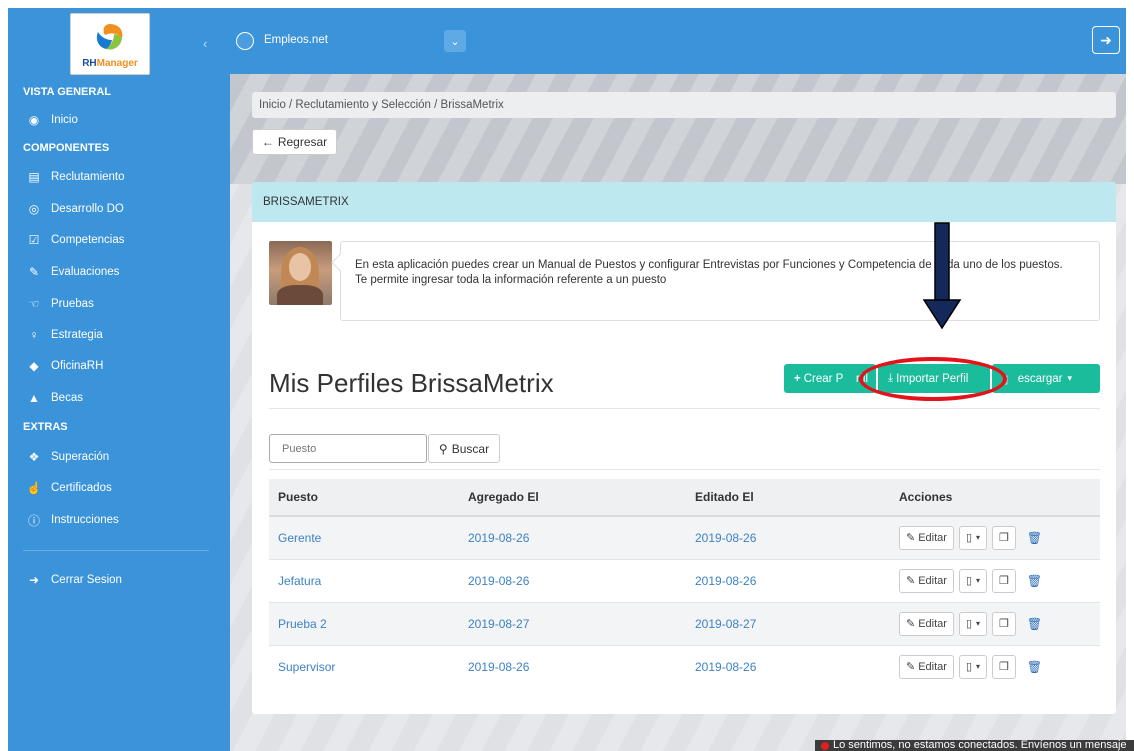 The image size is (1134, 751). I want to click on sidebar-item-pruebas: ☜ Pruebas, so click(60, 304).